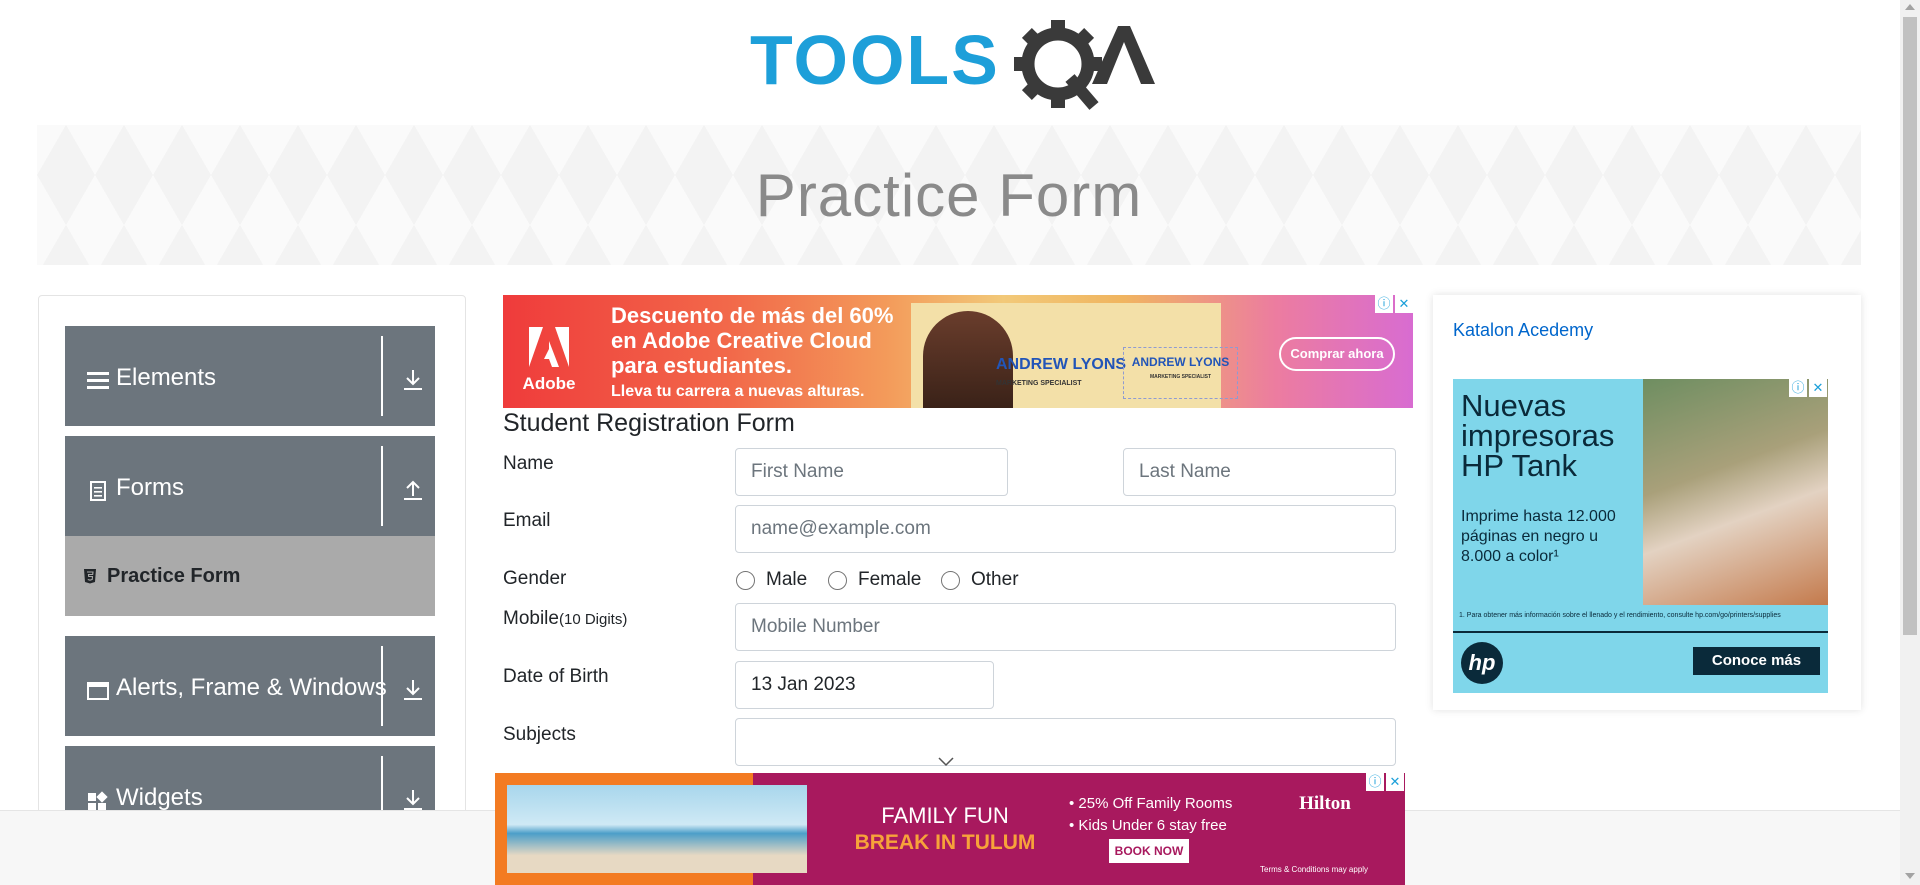  Describe the element at coordinates (250, 576) in the screenshot. I see `sidebar-item-practice-form: Practice Form` at that location.